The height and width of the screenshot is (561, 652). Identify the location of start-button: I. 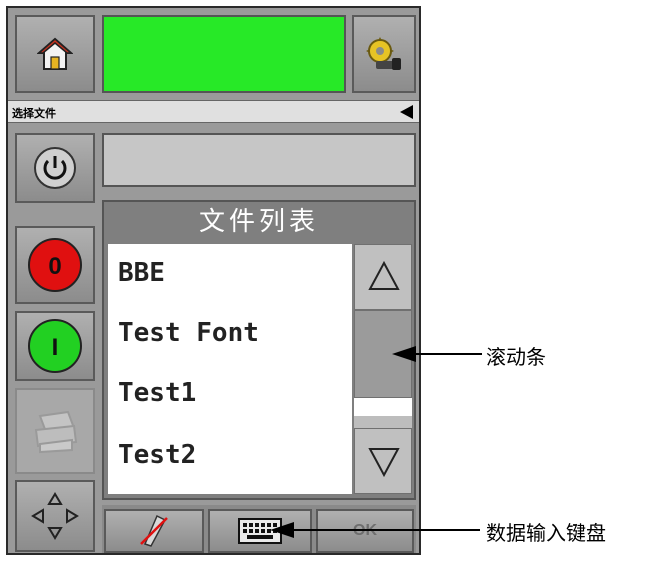
(55, 346).